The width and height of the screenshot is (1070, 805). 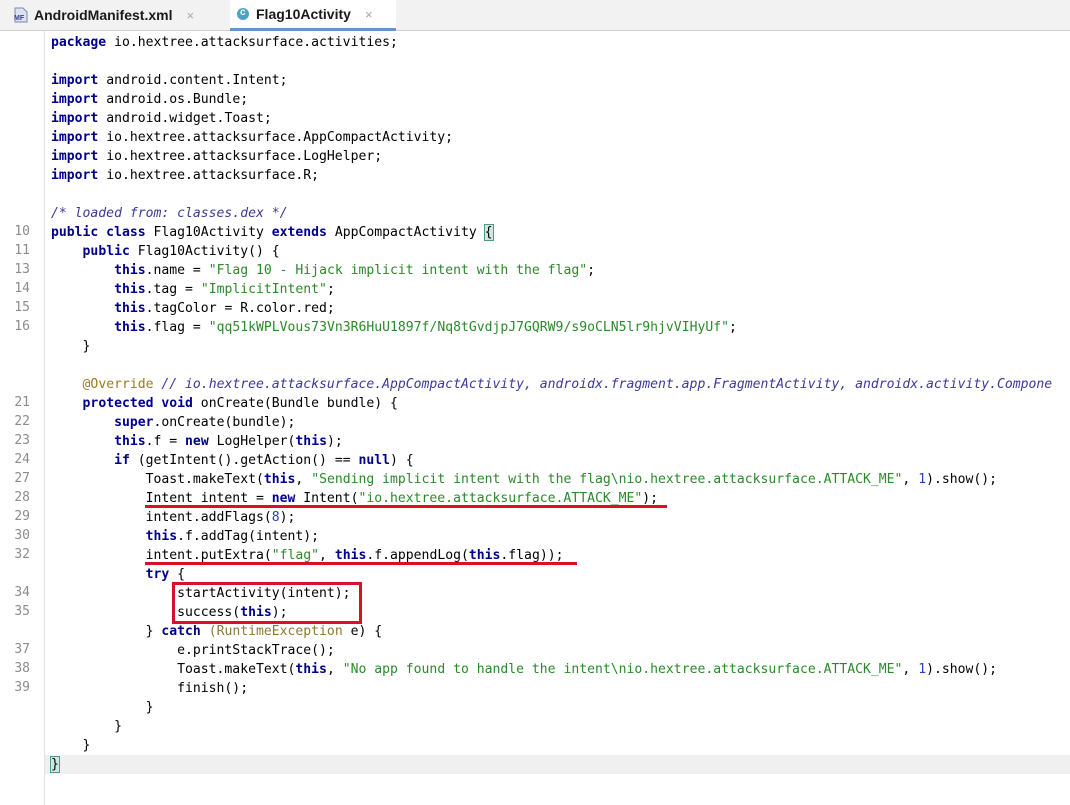 What do you see at coordinates (114, 15) in the screenshot?
I see `tab-android-manifest: MF AndroidManifest.xml ×` at bounding box center [114, 15].